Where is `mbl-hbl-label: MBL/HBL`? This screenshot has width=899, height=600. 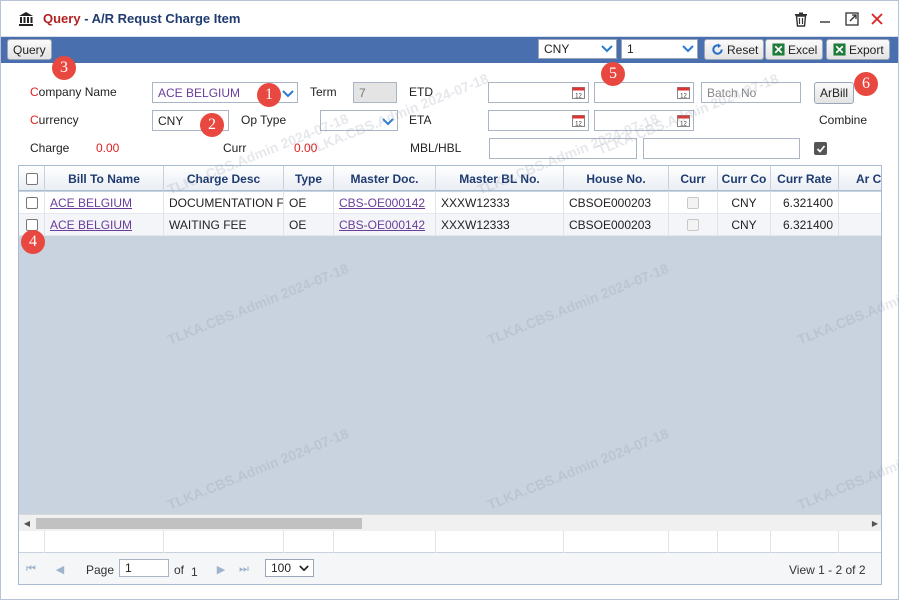 mbl-hbl-label: MBL/HBL is located at coordinates (436, 148).